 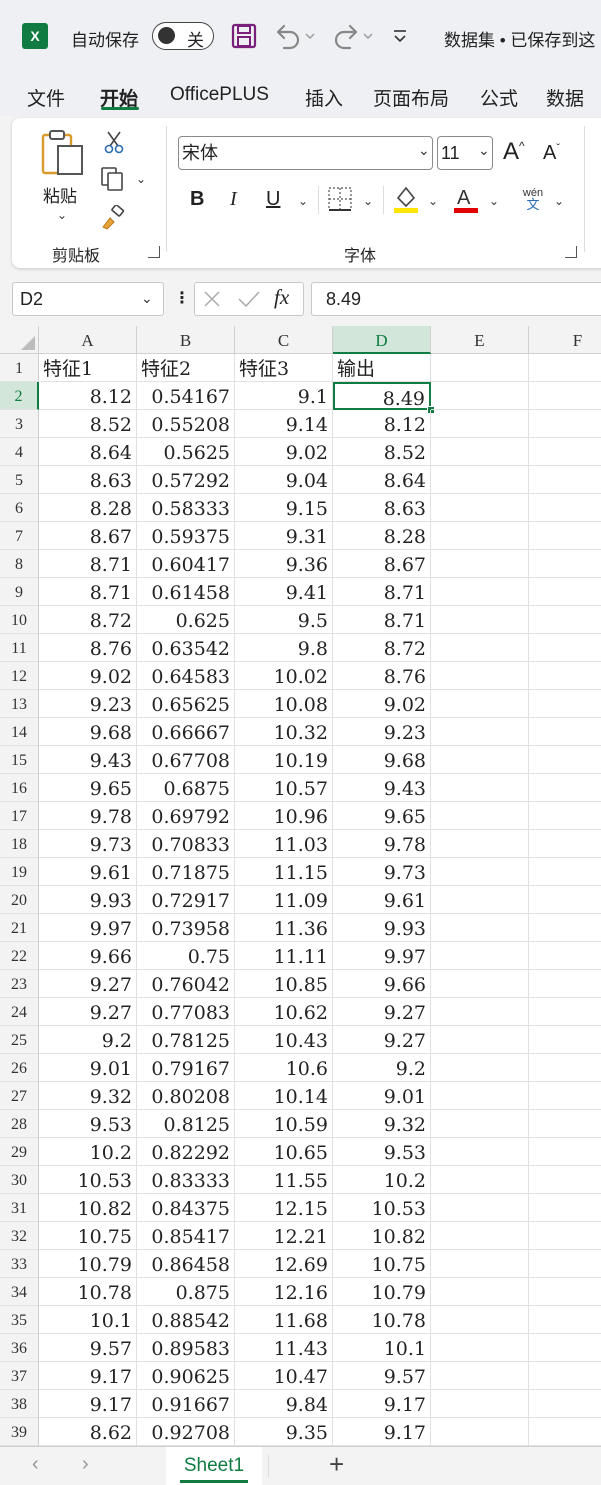 What do you see at coordinates (186, 956) in the screenshot?
I see `cell-b22: 0.75` at bounding box center [186, 956].